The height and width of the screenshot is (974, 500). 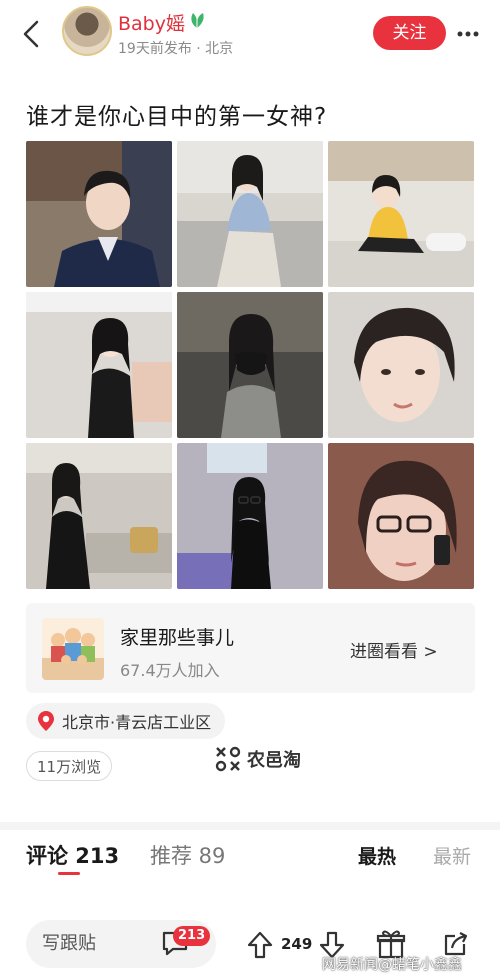 I want to click on tab-comments: 评论 213, so click(x=72, y=855).